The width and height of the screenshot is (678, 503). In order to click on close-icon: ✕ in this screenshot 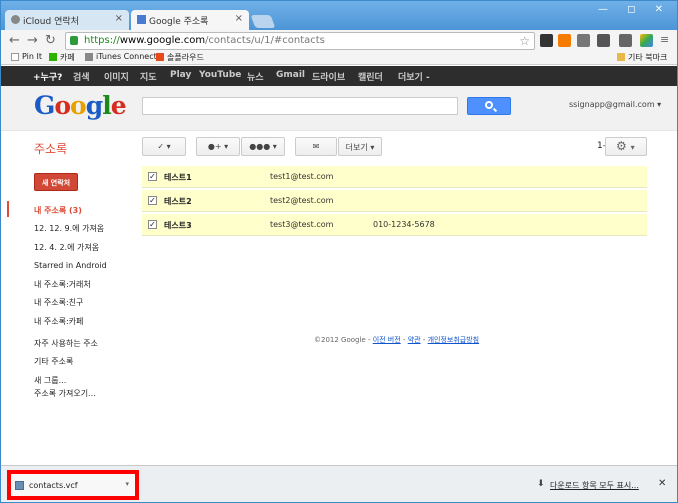, I will do `click(662, 483)`.